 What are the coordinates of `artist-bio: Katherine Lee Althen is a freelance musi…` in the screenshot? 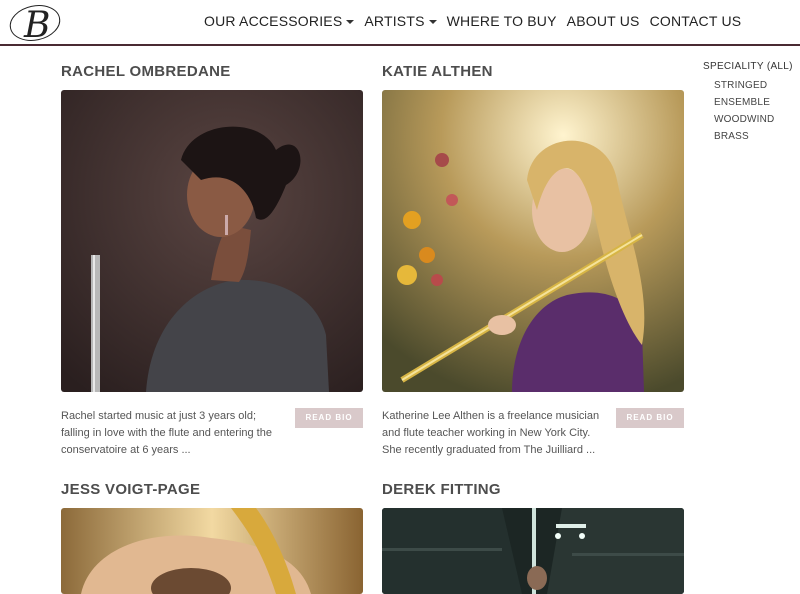 It's located at (491, 433).